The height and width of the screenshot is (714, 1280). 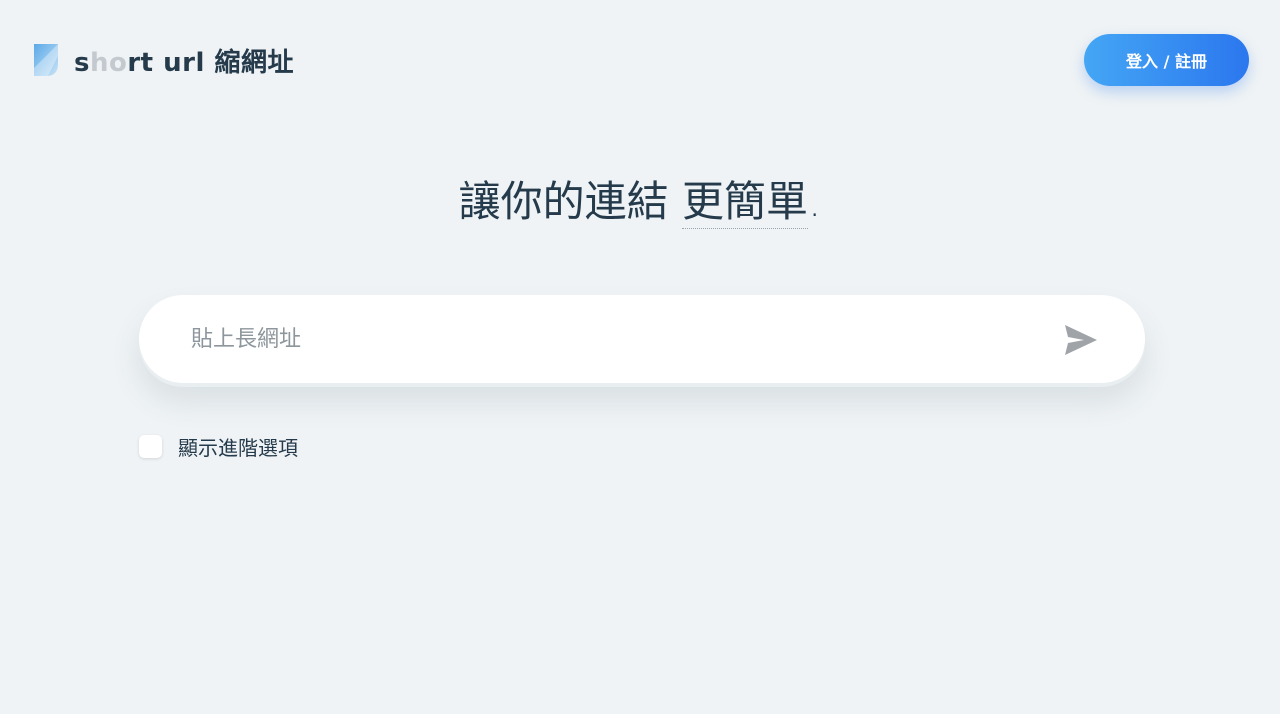 I want to click on page-title: 讓你的連結 更簡單., so click(x=640, y=198).